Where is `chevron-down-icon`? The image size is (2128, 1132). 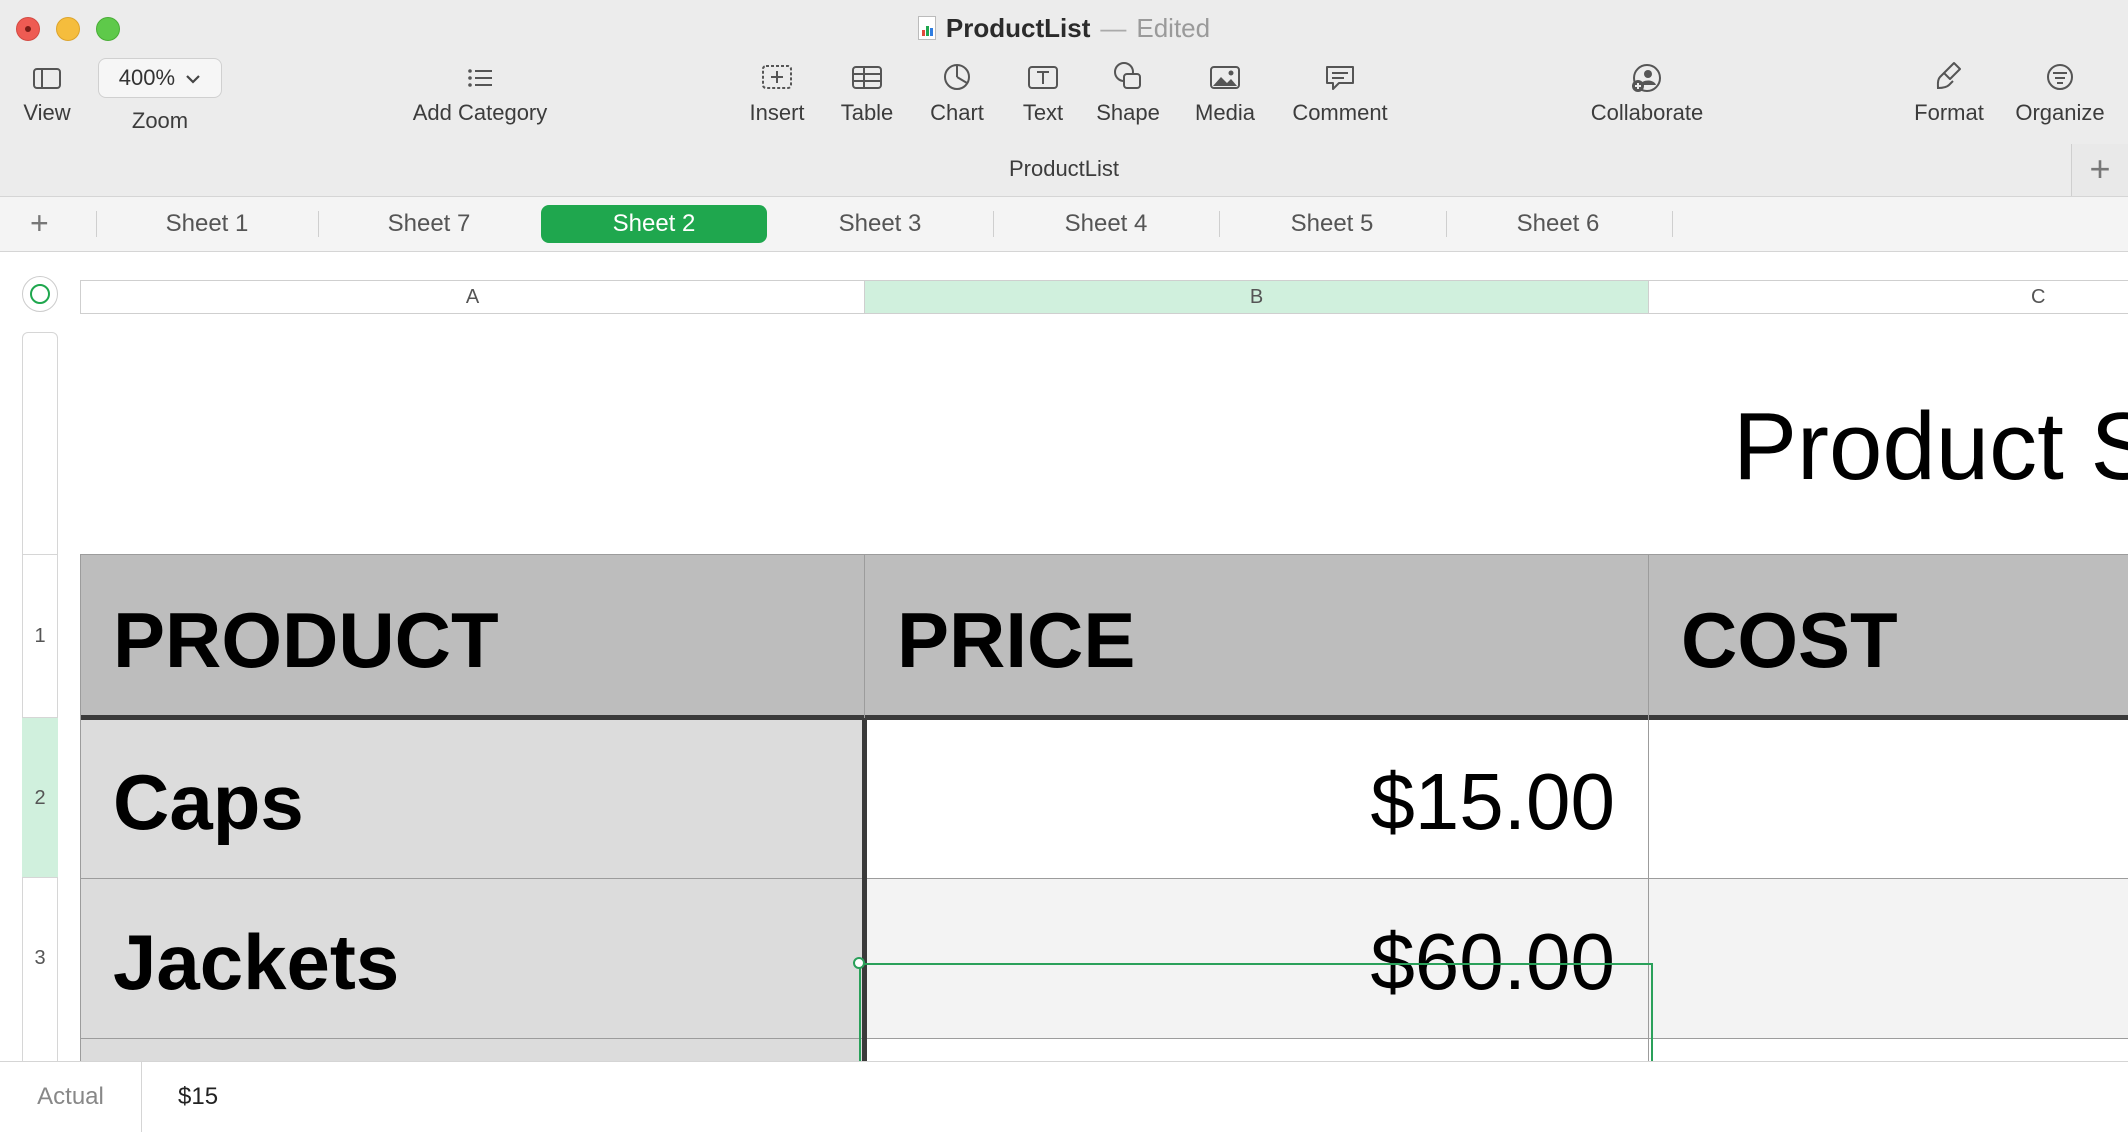
chevron-down-icon is located at coordinates (193, 79).